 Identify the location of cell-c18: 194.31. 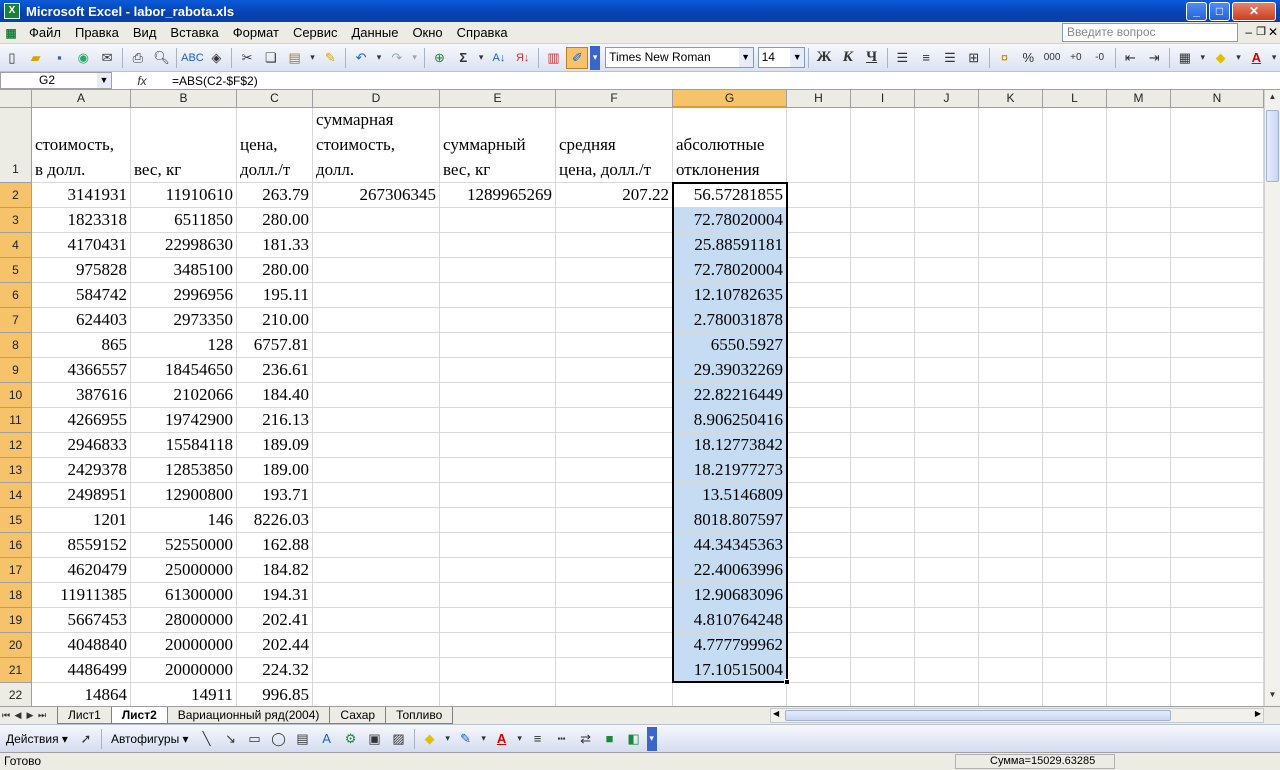
(275, 595).